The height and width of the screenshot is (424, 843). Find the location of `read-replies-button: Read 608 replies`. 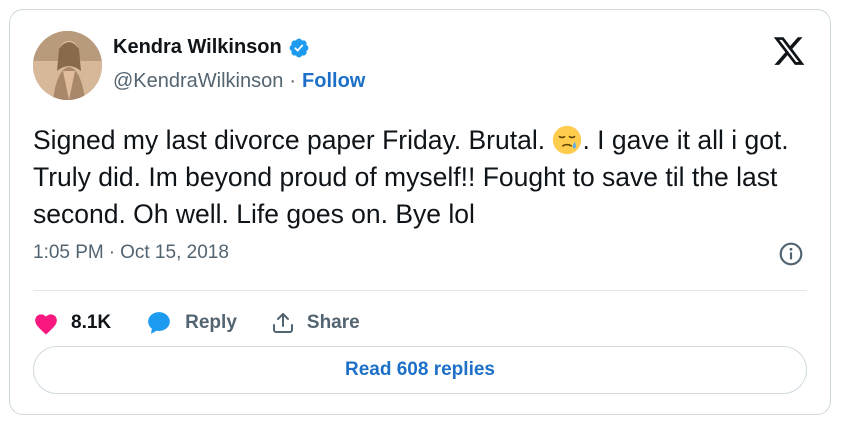

read-replies-button: Read 608 replies is located at coordinates (420, 370).